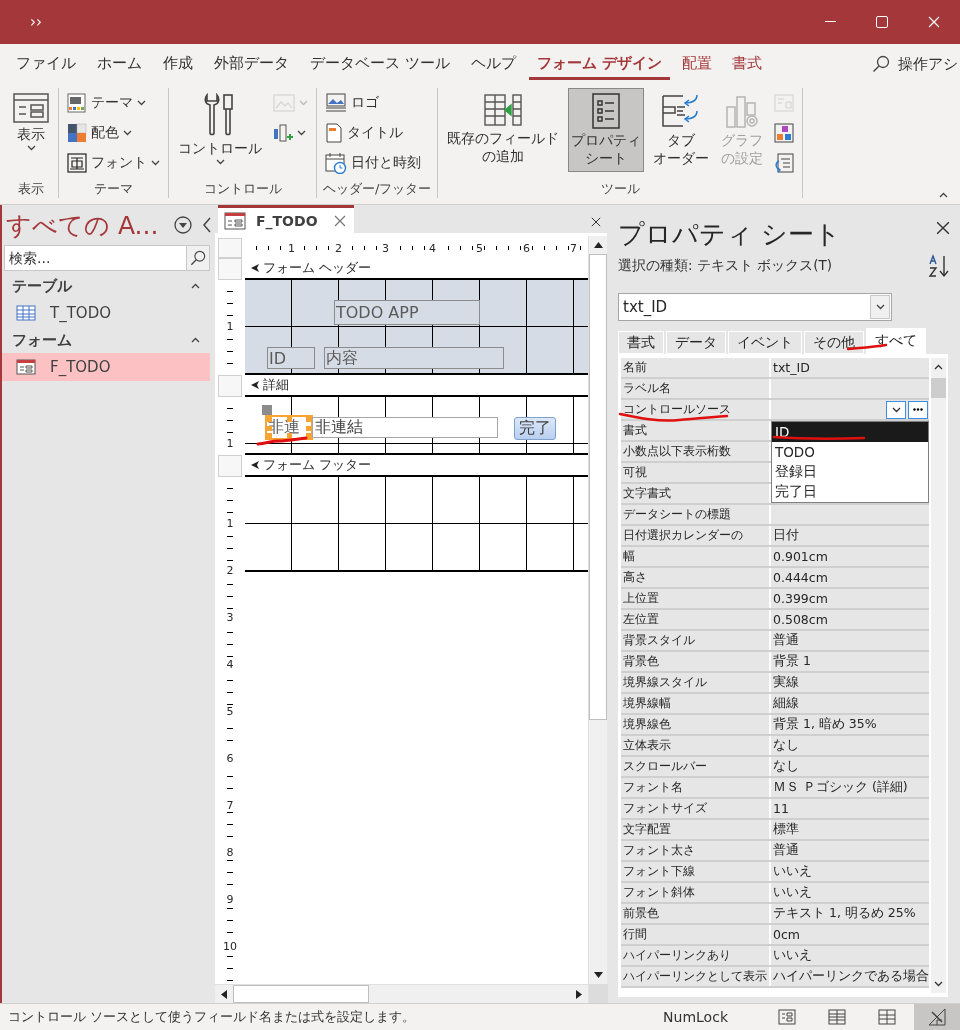 The height and width of the screenshot is (1030, 960). Describe the element at coordinates (695, 430) in the screenshot. I see `property-name: 書式` at that location.